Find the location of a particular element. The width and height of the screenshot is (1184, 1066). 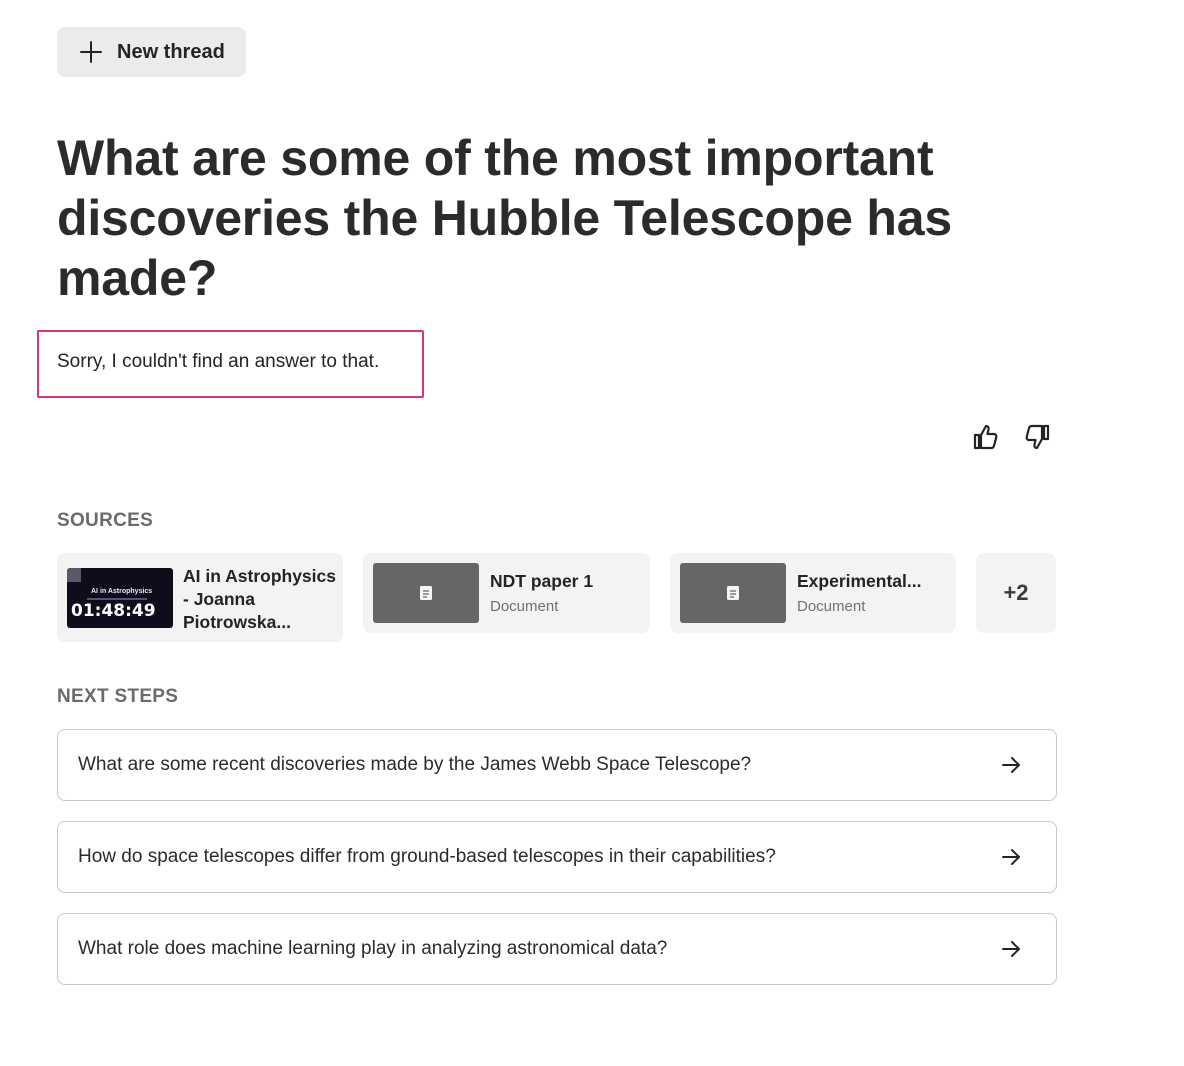

source-title: NDT paper 1 is located at coordinates (542, 581).